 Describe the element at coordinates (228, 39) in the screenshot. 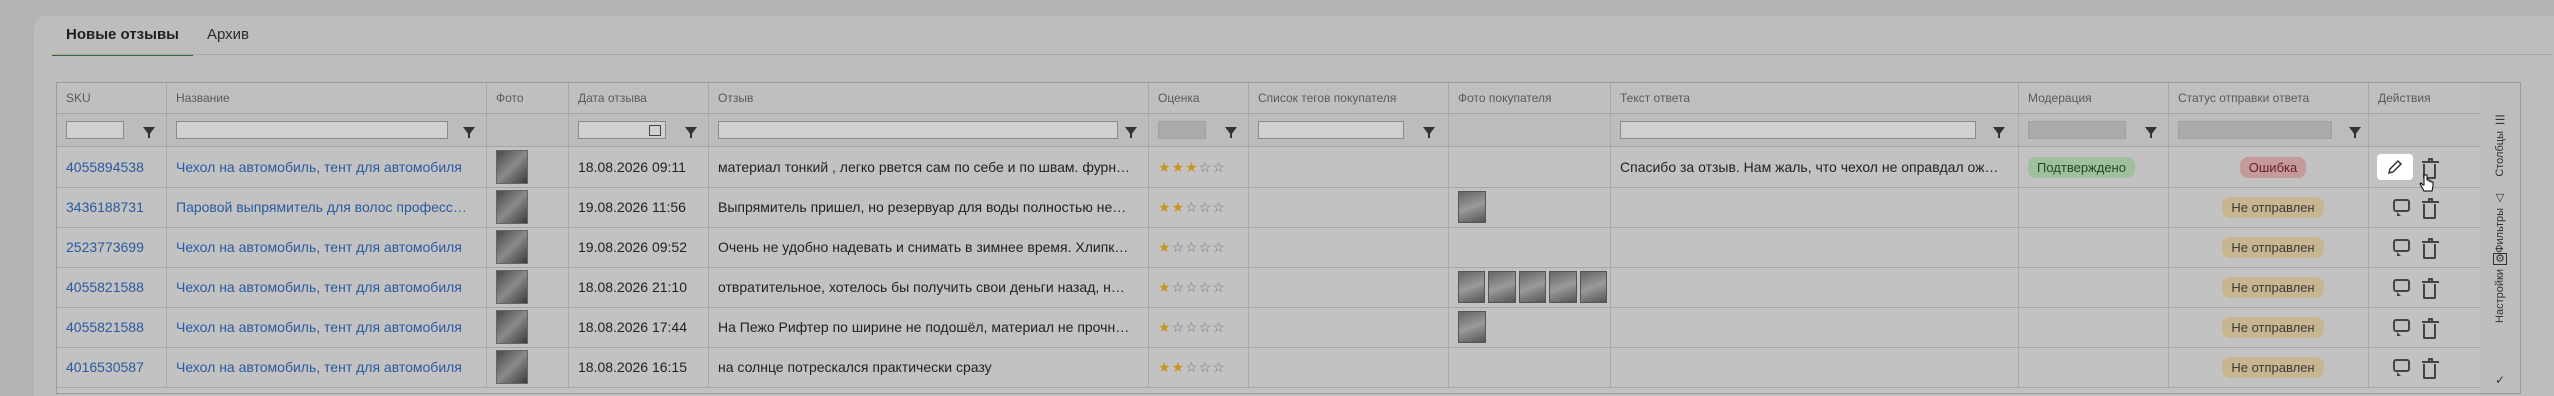

I see `tab-archive: Архив` at that location.